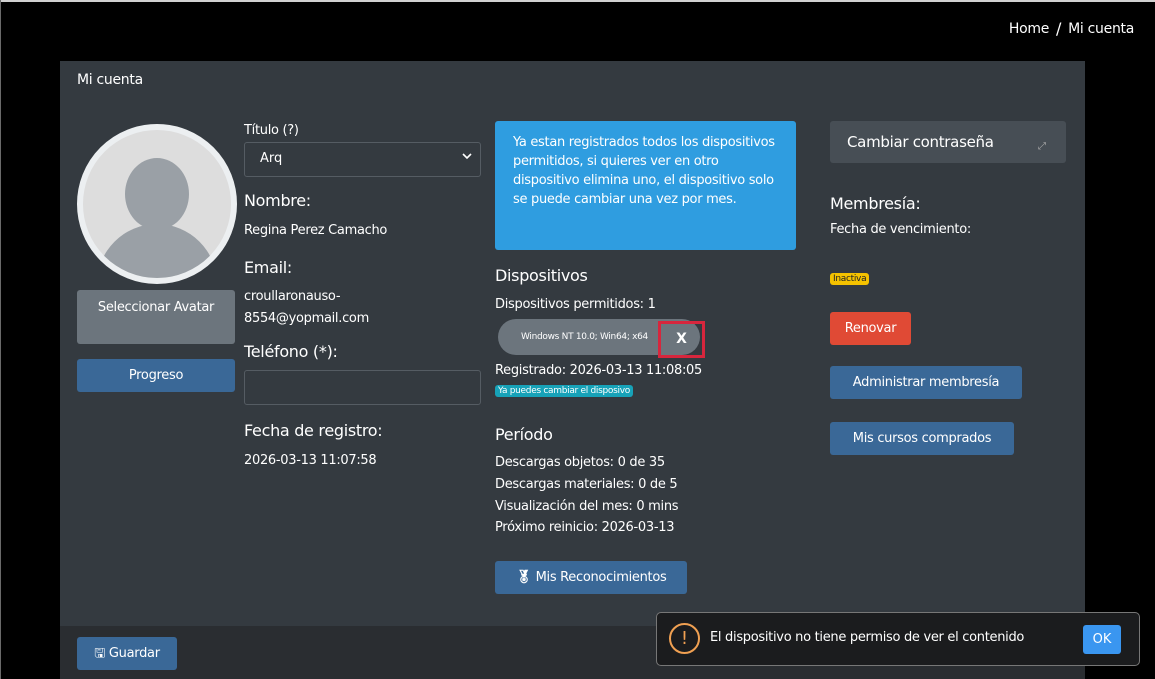 This screenshot has height=679, width=1155. I want to click on breadcrumb-home: Home, so click(1029, 29).